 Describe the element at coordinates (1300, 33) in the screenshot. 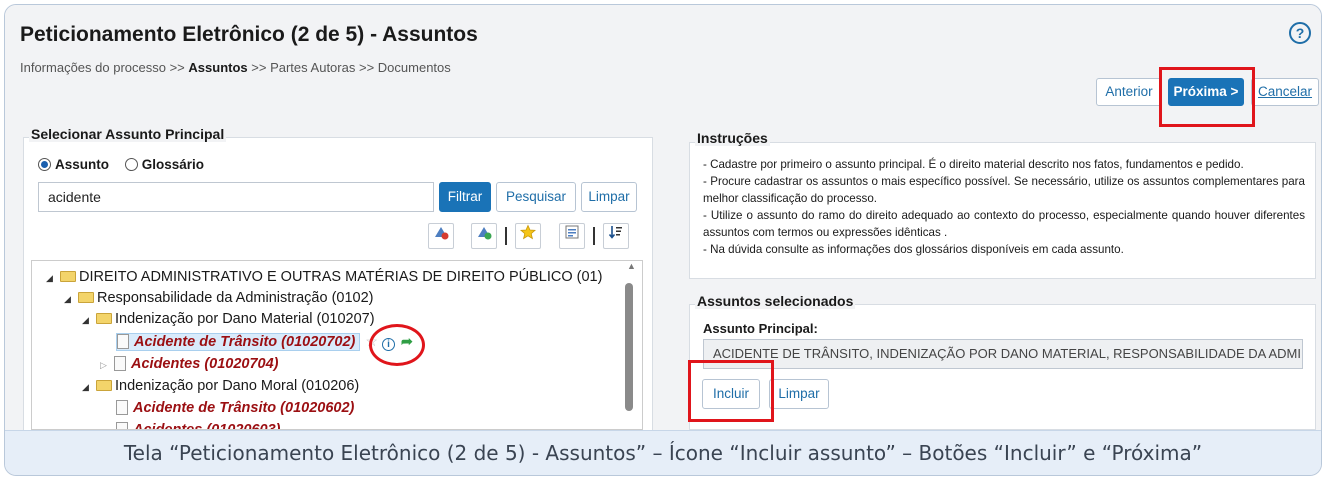

I see `help-icon: ?` at that location.